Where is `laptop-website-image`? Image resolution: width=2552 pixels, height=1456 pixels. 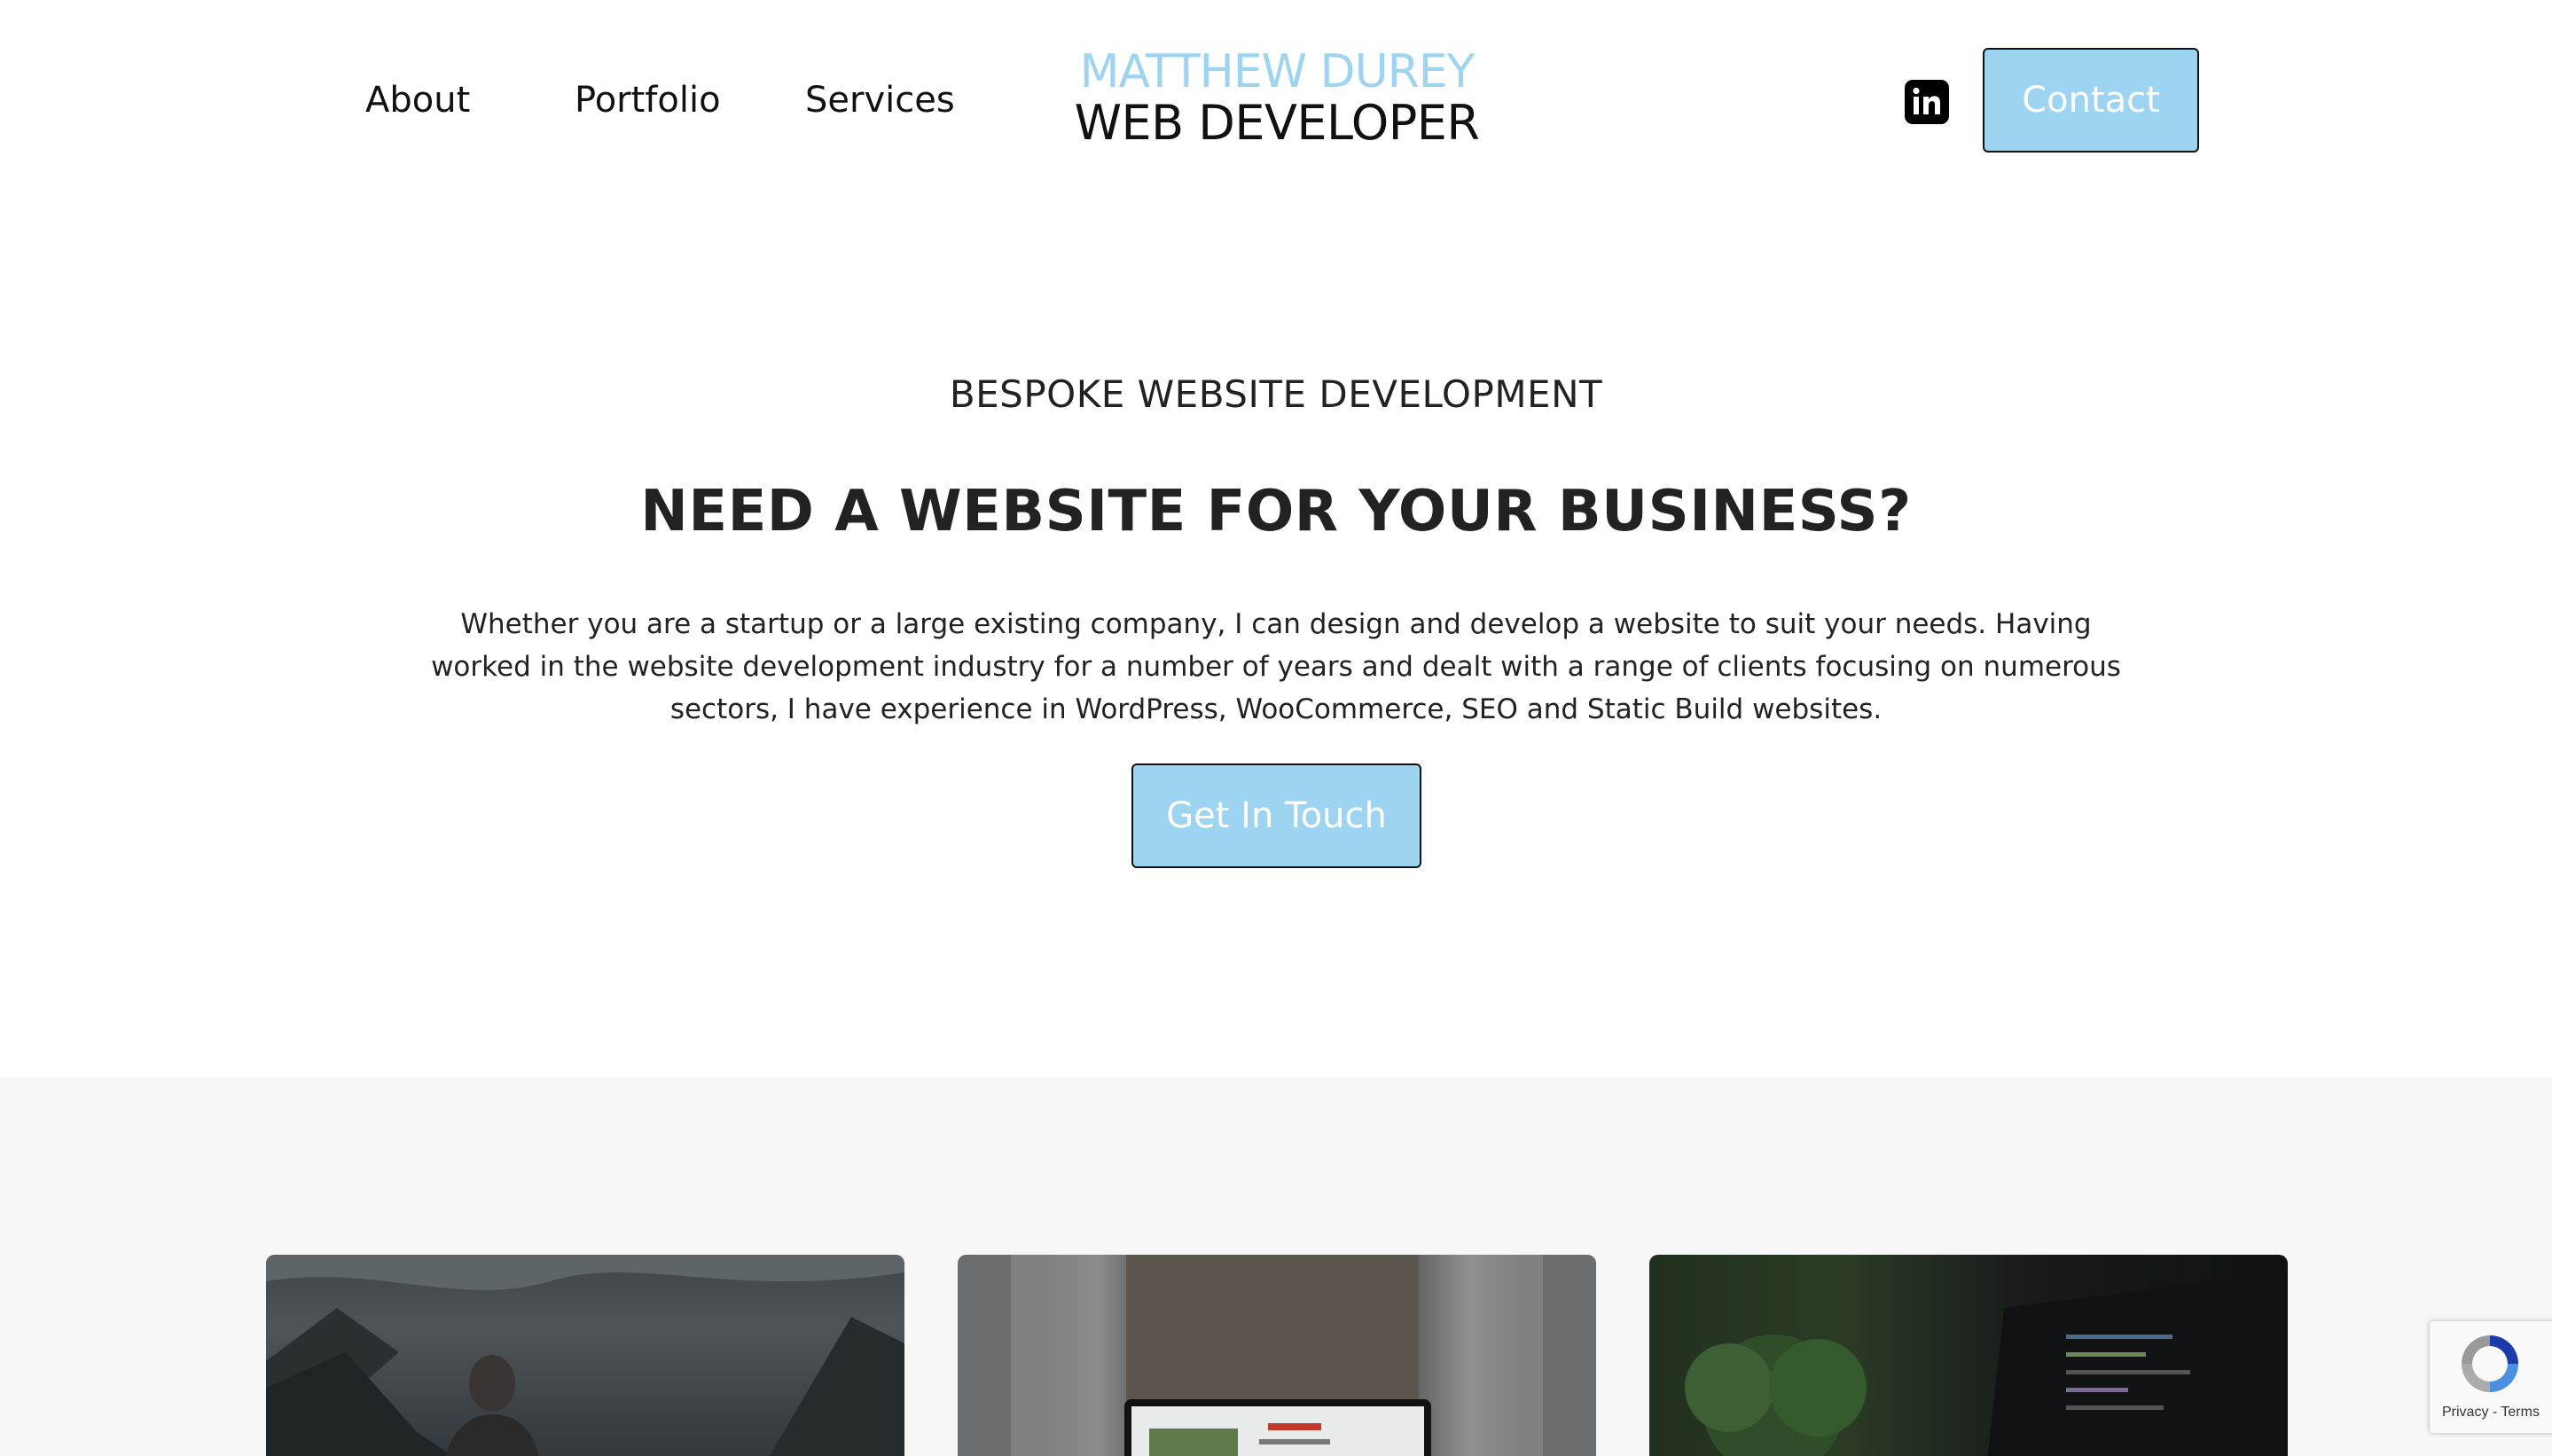
laptop-website-image is located at coordinates (1277, 1355).